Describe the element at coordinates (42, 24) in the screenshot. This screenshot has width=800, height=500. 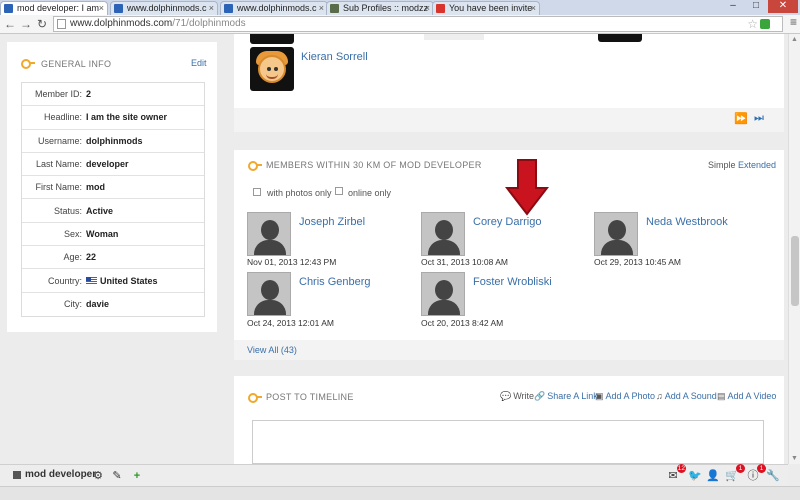
I see `reload-icon: ↻` at that location.